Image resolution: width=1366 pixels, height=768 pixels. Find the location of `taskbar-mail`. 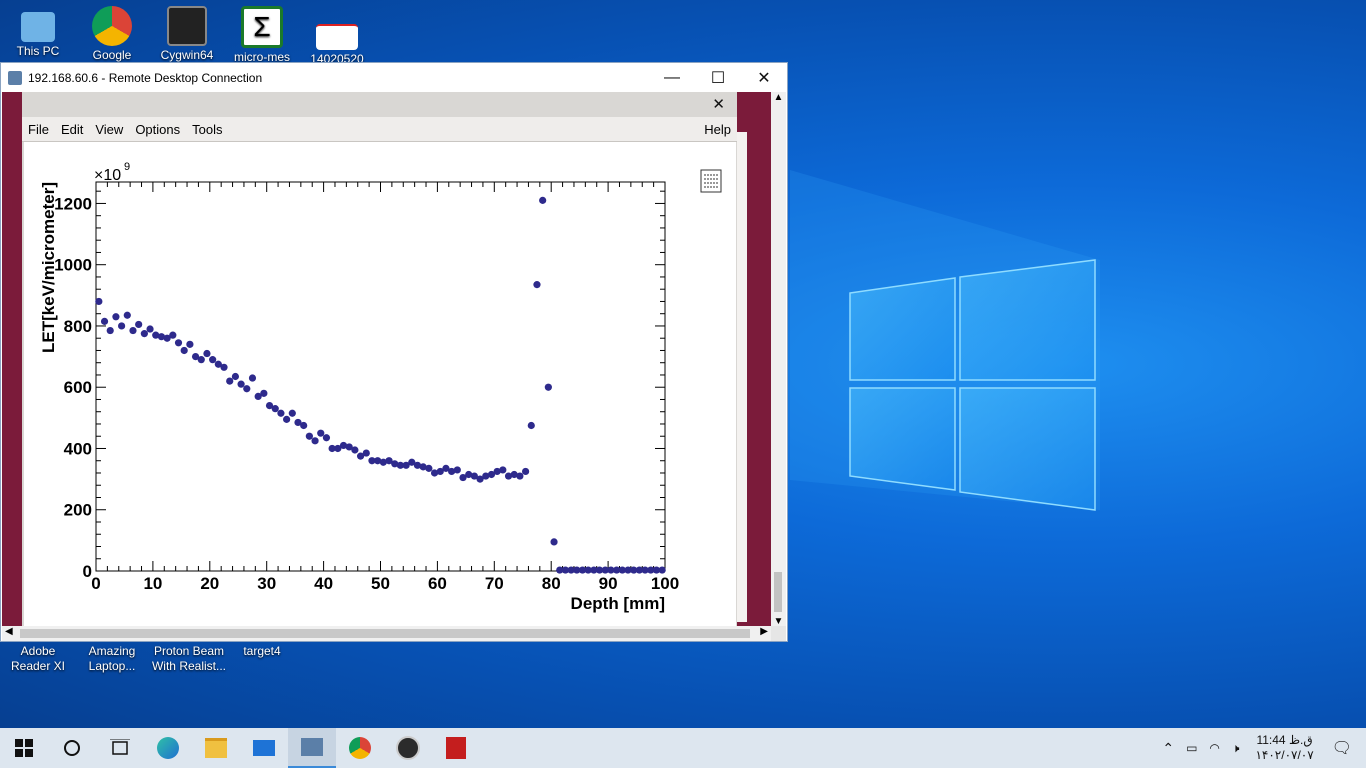

taskbar-mail is located at coordinates (264, 748).